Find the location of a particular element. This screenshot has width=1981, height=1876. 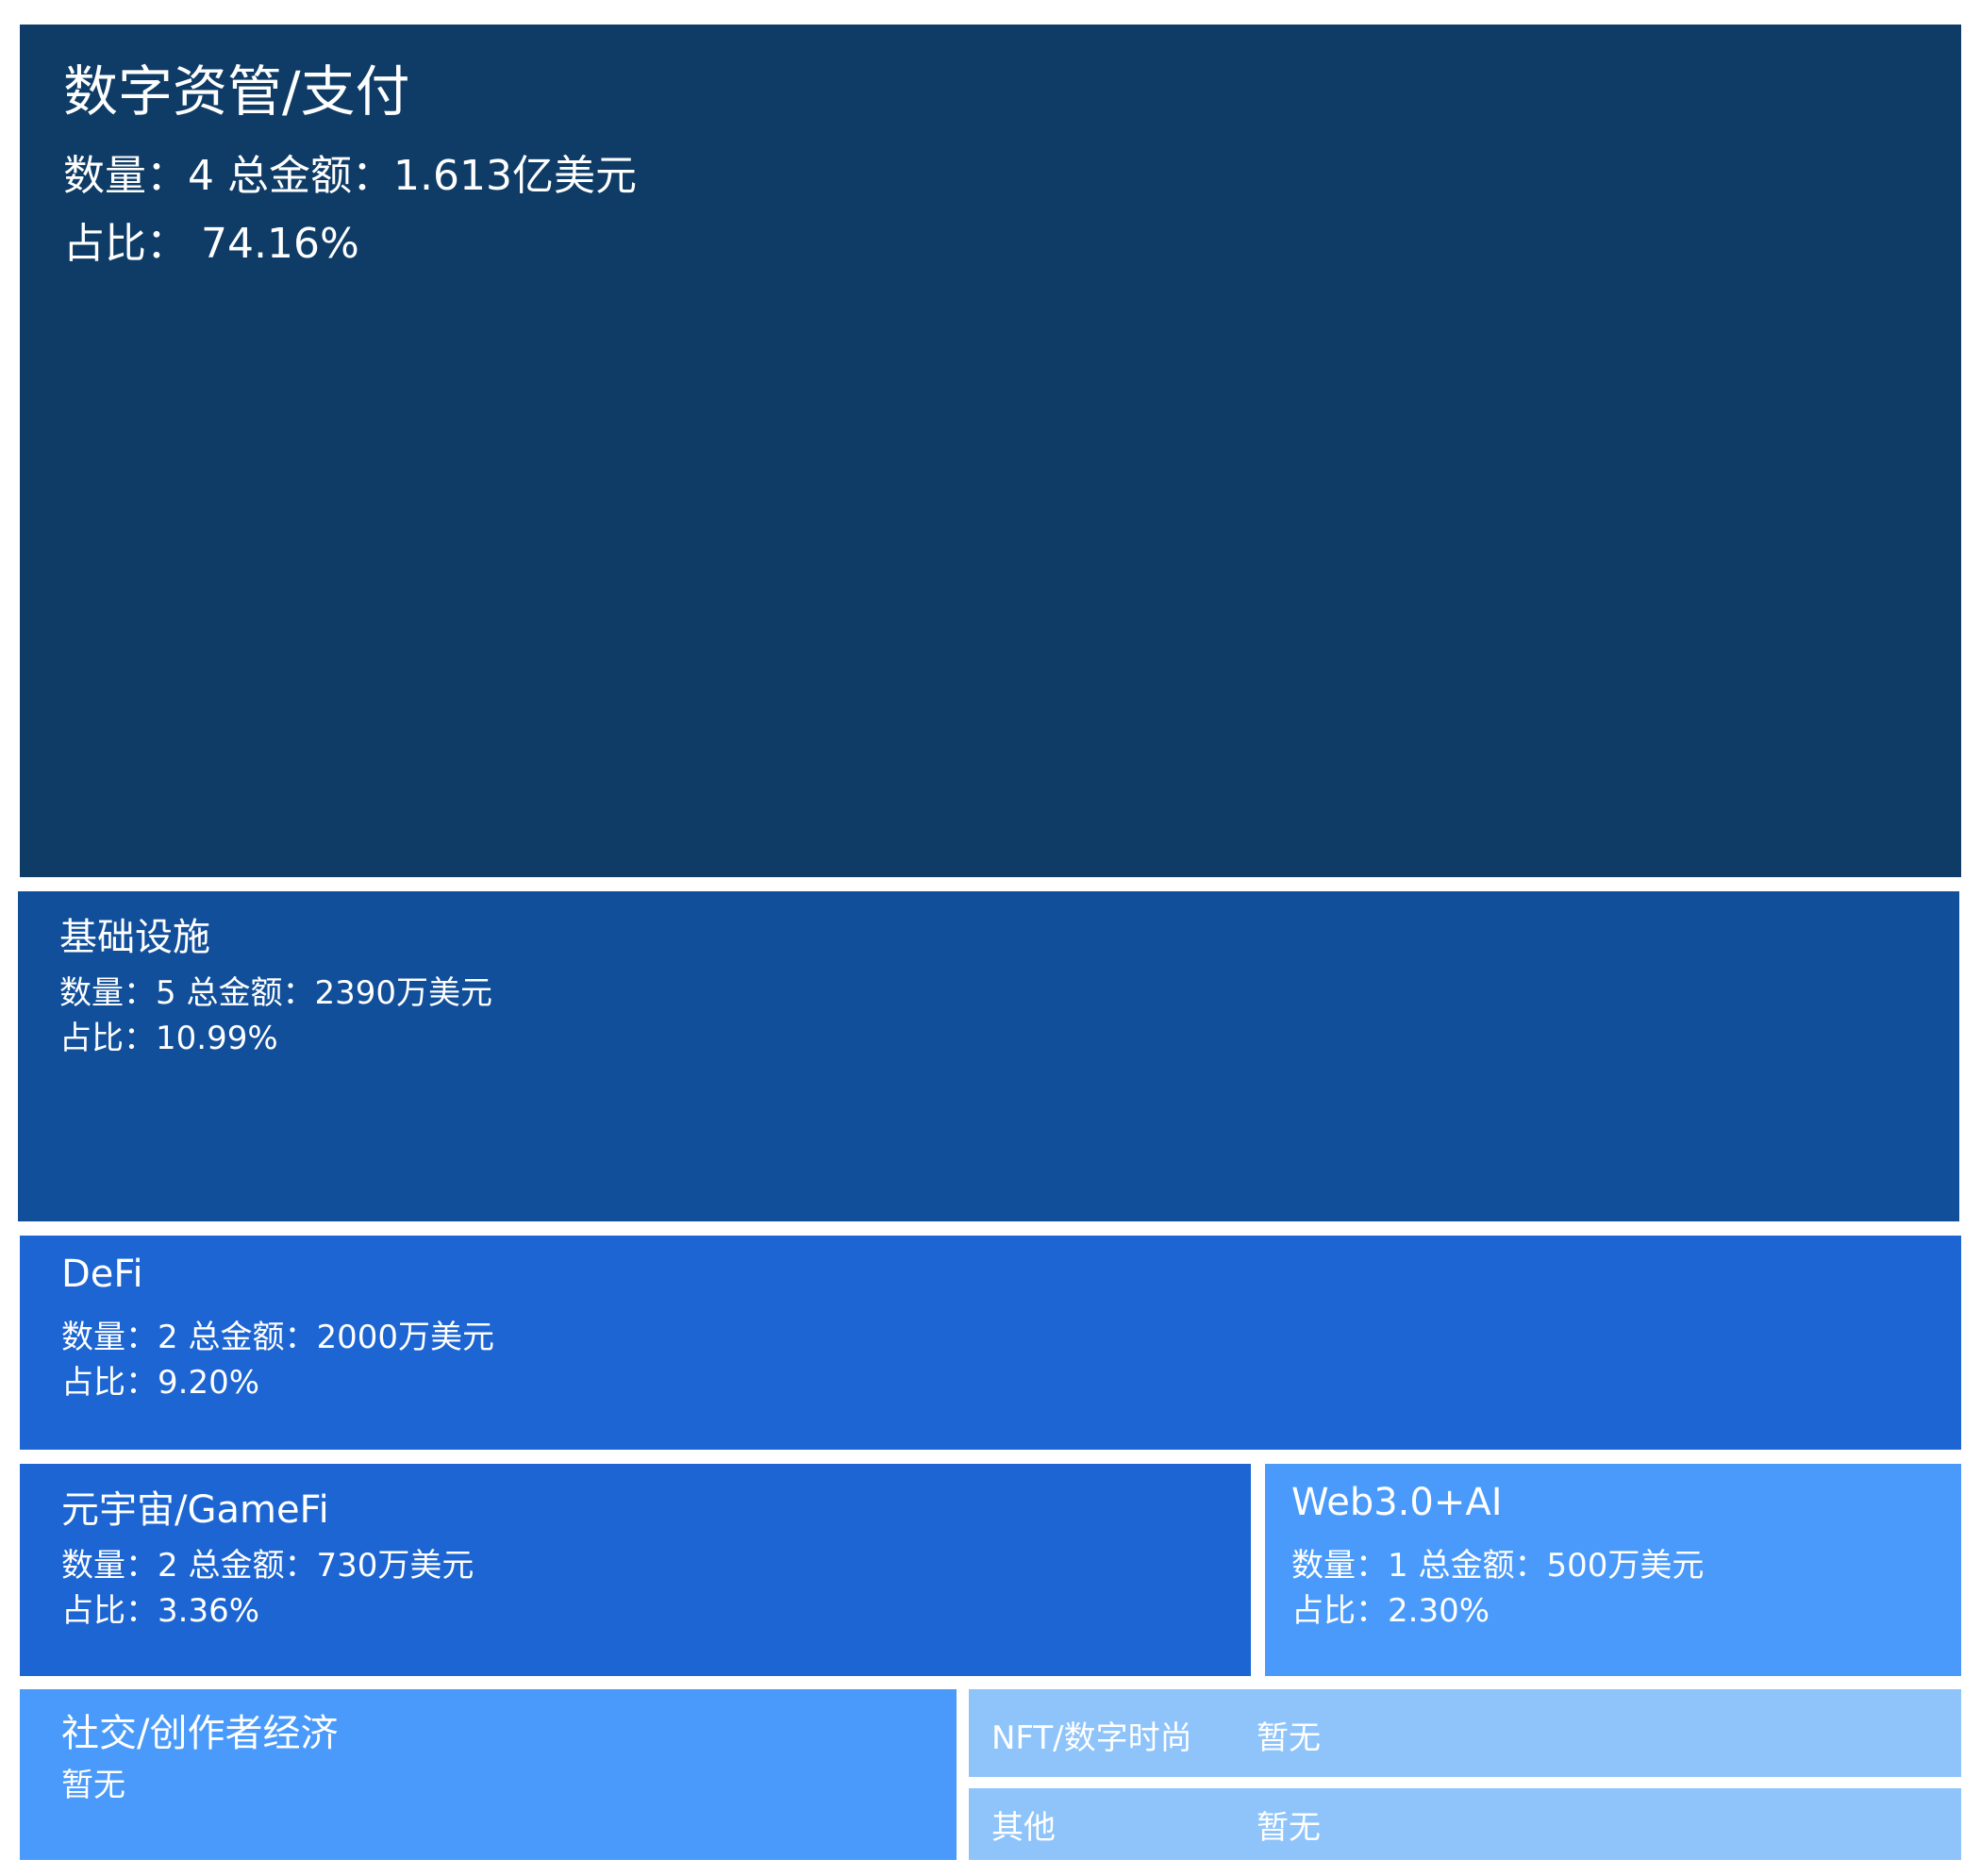

tile-share-label: 占比：10.99% is located at coordinates (168, 1038).